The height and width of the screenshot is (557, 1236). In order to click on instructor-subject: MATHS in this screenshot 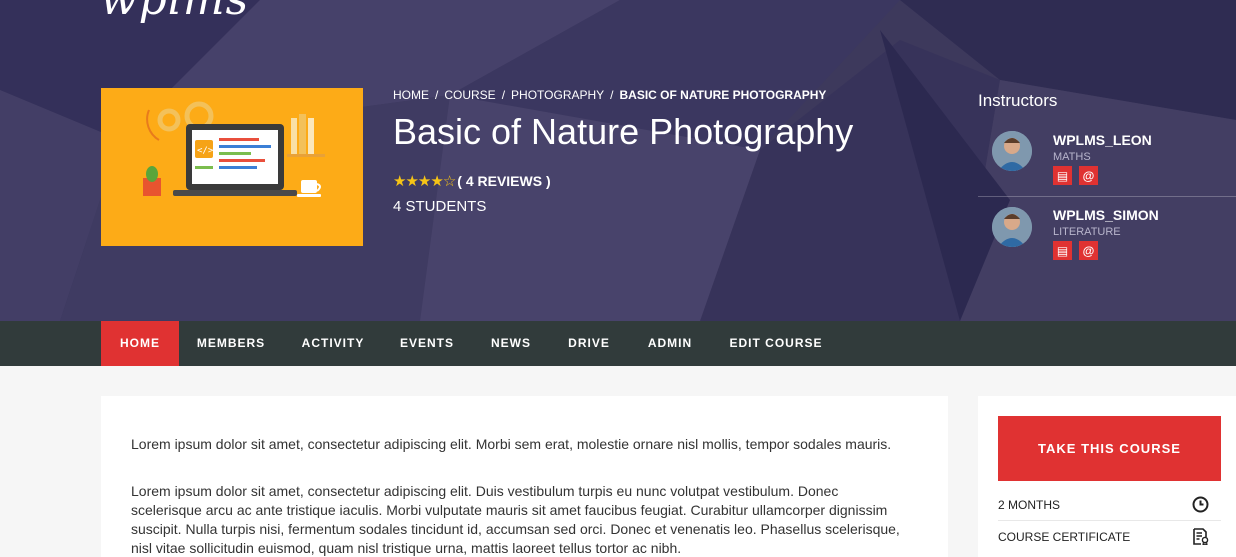, I will do `click(1072, 157)`.